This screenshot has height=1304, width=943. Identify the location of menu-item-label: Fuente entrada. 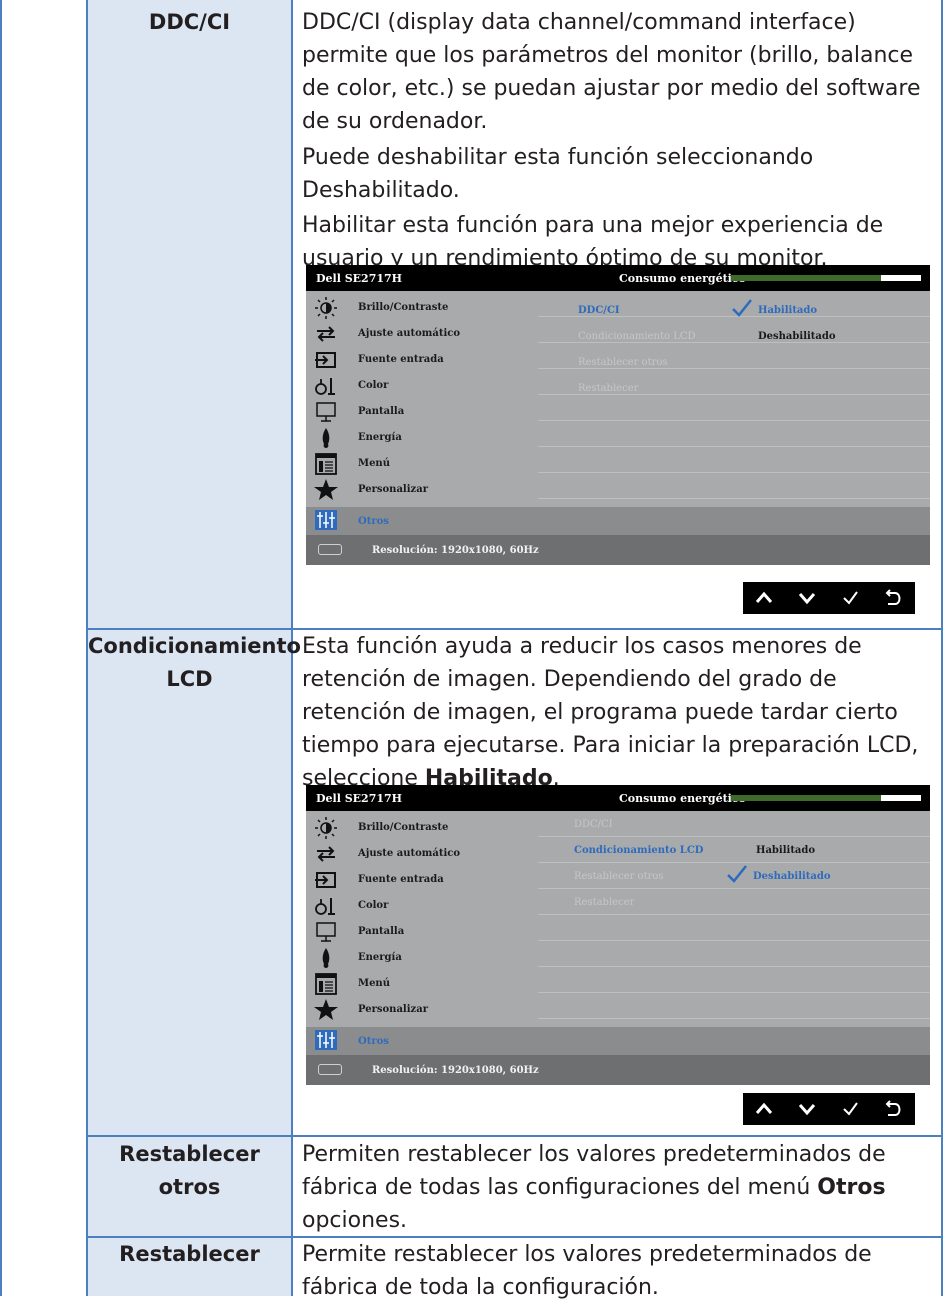
(401, 359).